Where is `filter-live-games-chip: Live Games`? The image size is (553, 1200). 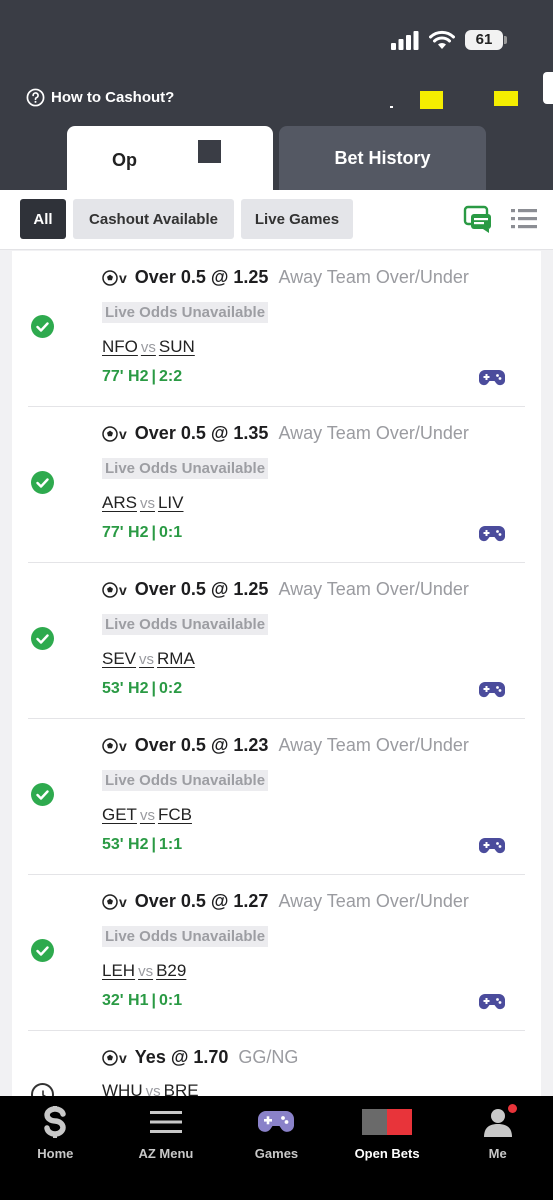
filter-live-games-chip: Live Games is located at coordinates (297, 219).